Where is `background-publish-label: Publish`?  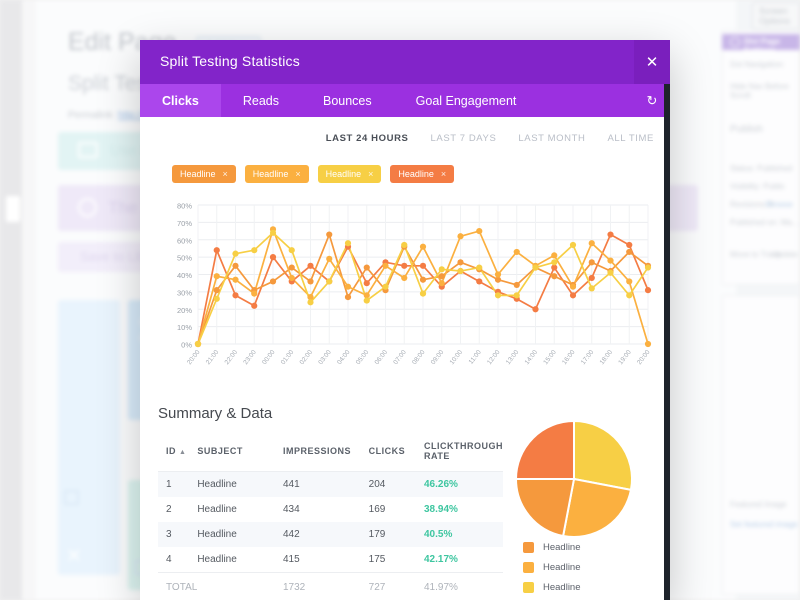
background-publish-label: Publish is located at coordinates (746, 129).